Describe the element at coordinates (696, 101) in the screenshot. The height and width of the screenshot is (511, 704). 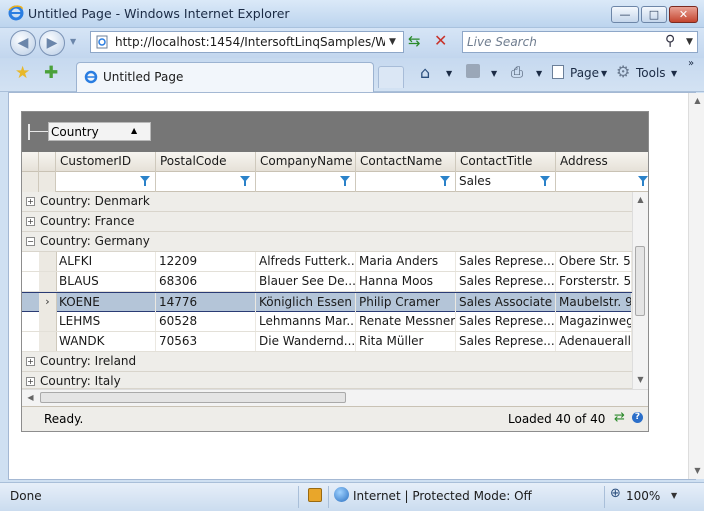
I see `page-scroll-up-icon: ▲` at that location.